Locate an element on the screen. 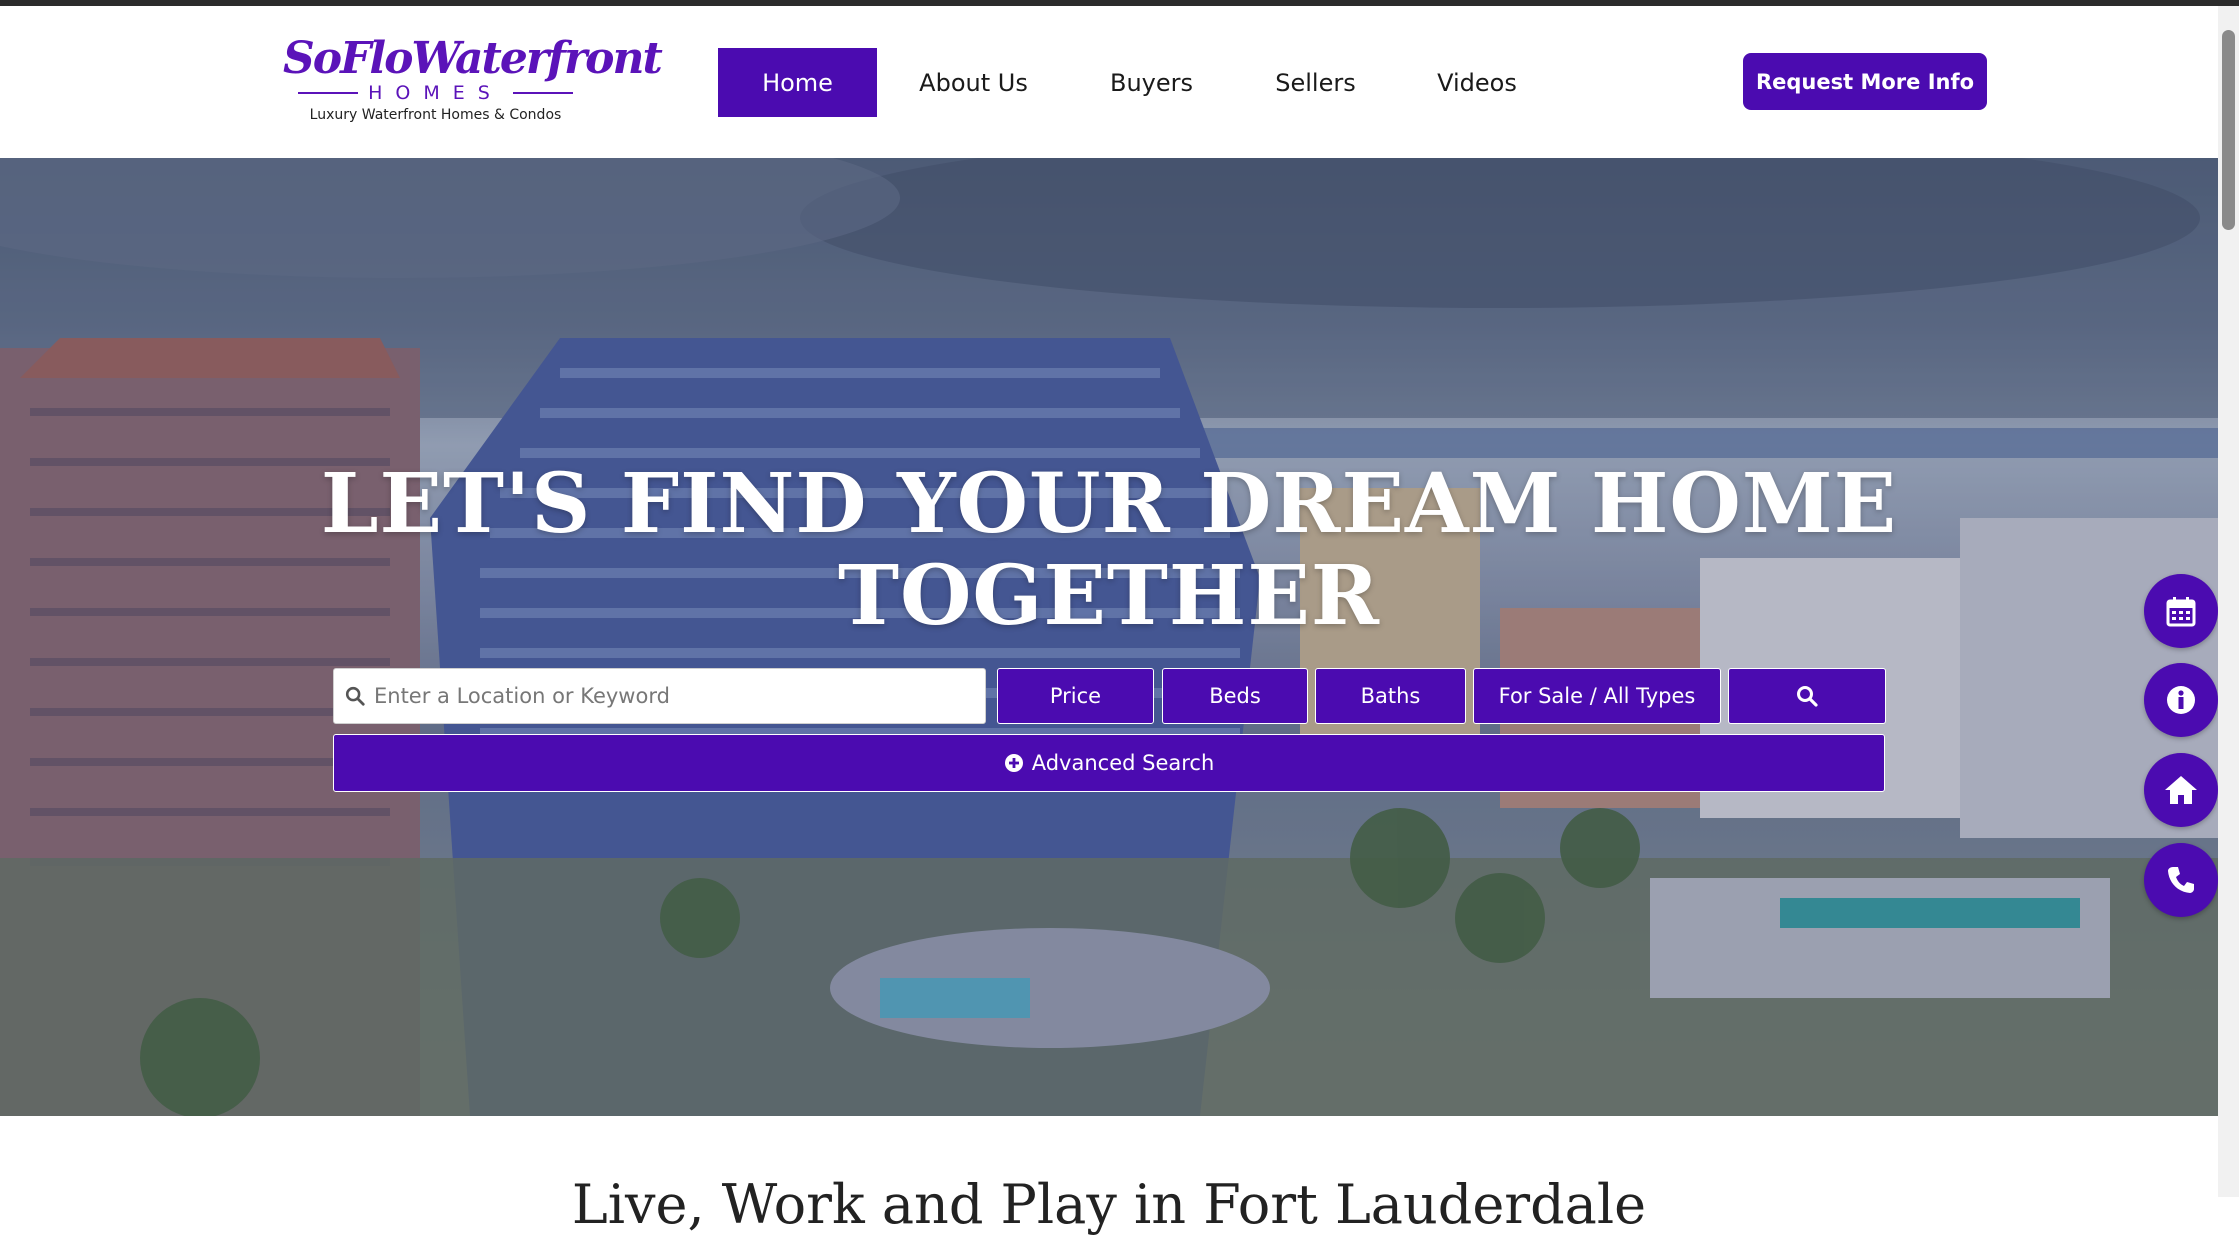 The width and height of the screenshot is (2239, 1240). home-button is located at coordinates (2181, 790).